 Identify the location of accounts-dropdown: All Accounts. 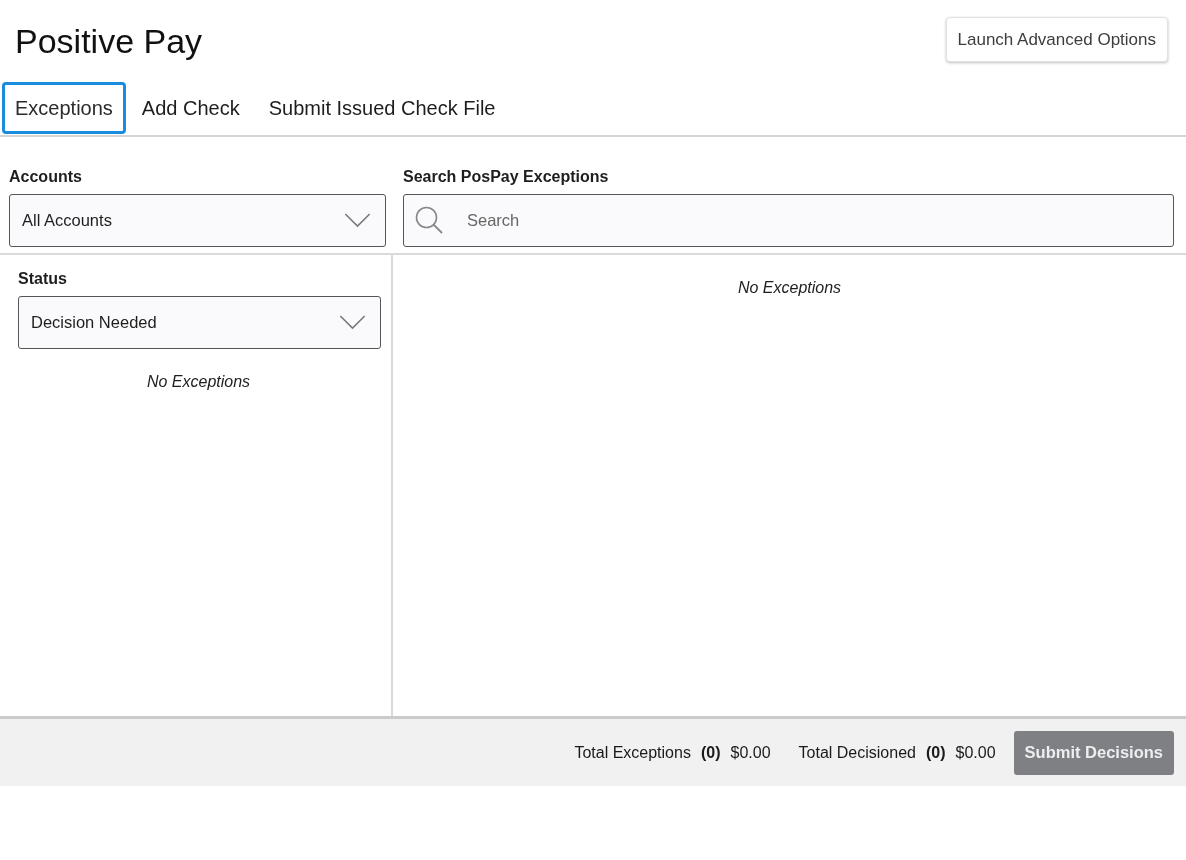
(197, 220).